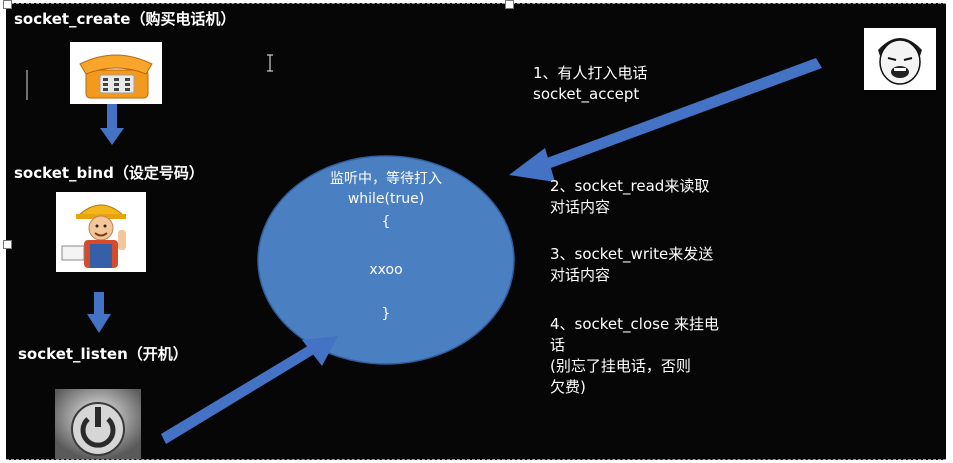 This screenshot has height=463, width=953. Describe the element at coordinates (386, 199) in the screenshot. I see `circle-while-text: while(true)` at that location.